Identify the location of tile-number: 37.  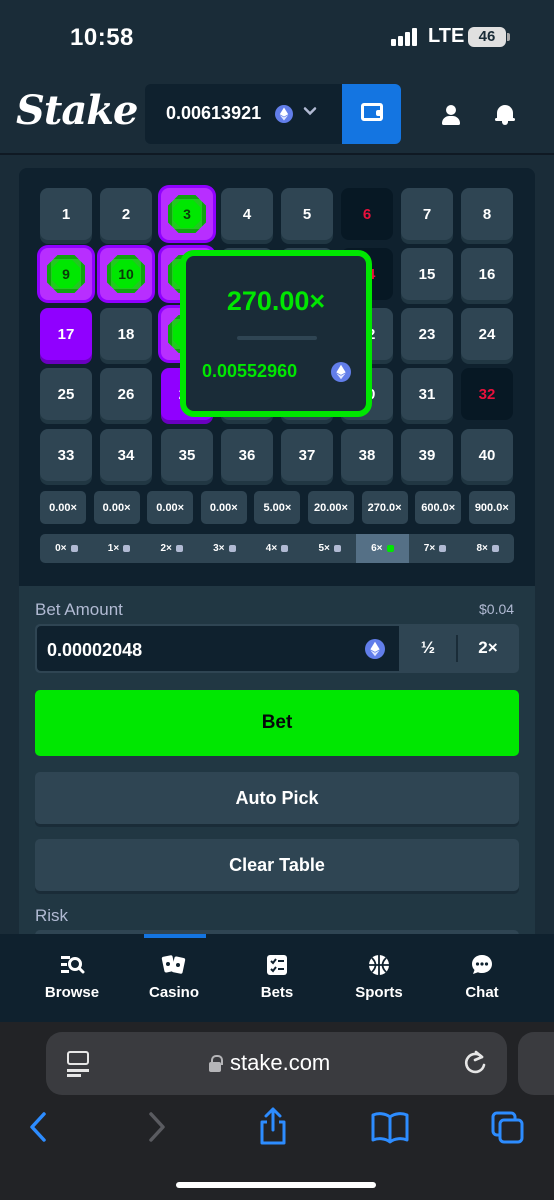
(307, 455).